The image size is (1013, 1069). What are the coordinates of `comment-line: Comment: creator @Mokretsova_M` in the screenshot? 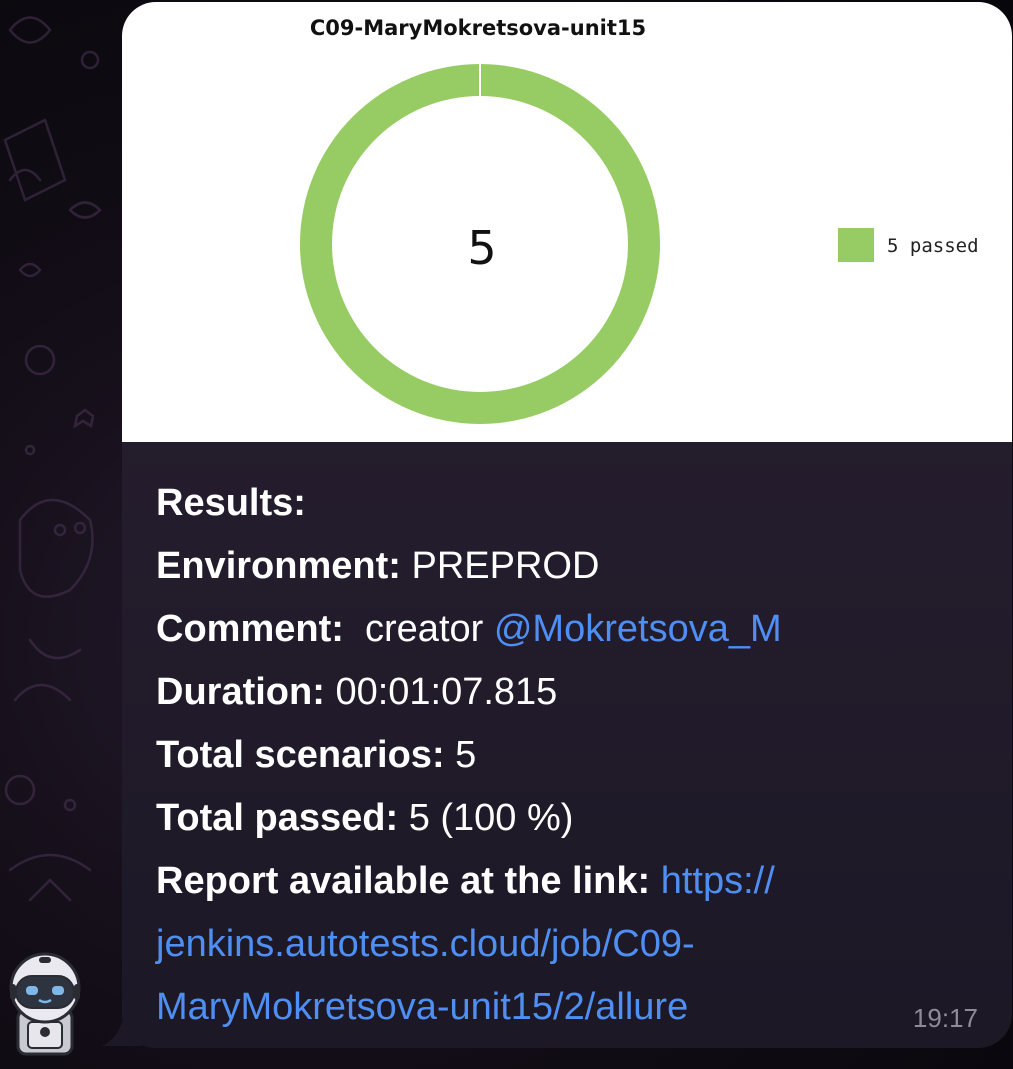 It's located at (566, 629).